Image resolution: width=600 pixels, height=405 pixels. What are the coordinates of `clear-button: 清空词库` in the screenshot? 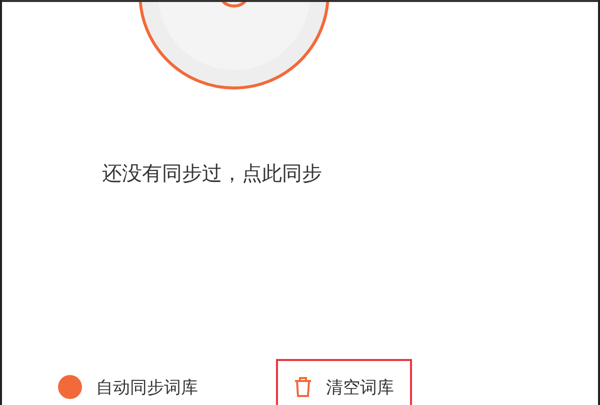 It's located at (344, 382).